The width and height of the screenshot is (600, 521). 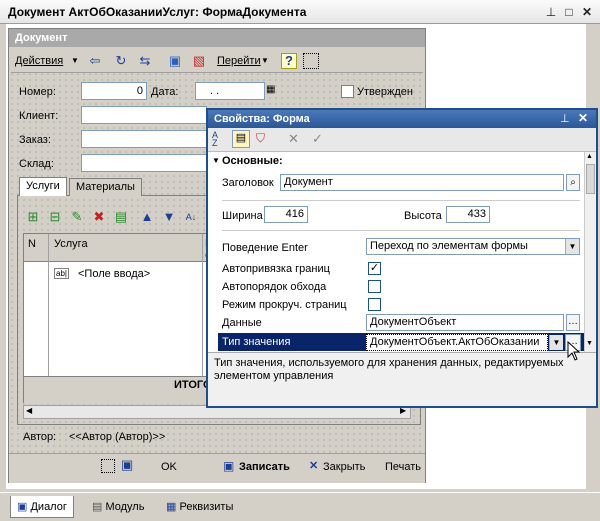 What do you see at coordinates (29, 410) in the screenshot?
I see `scroll-left-icon: ◀` at bounding box center [29, 410].